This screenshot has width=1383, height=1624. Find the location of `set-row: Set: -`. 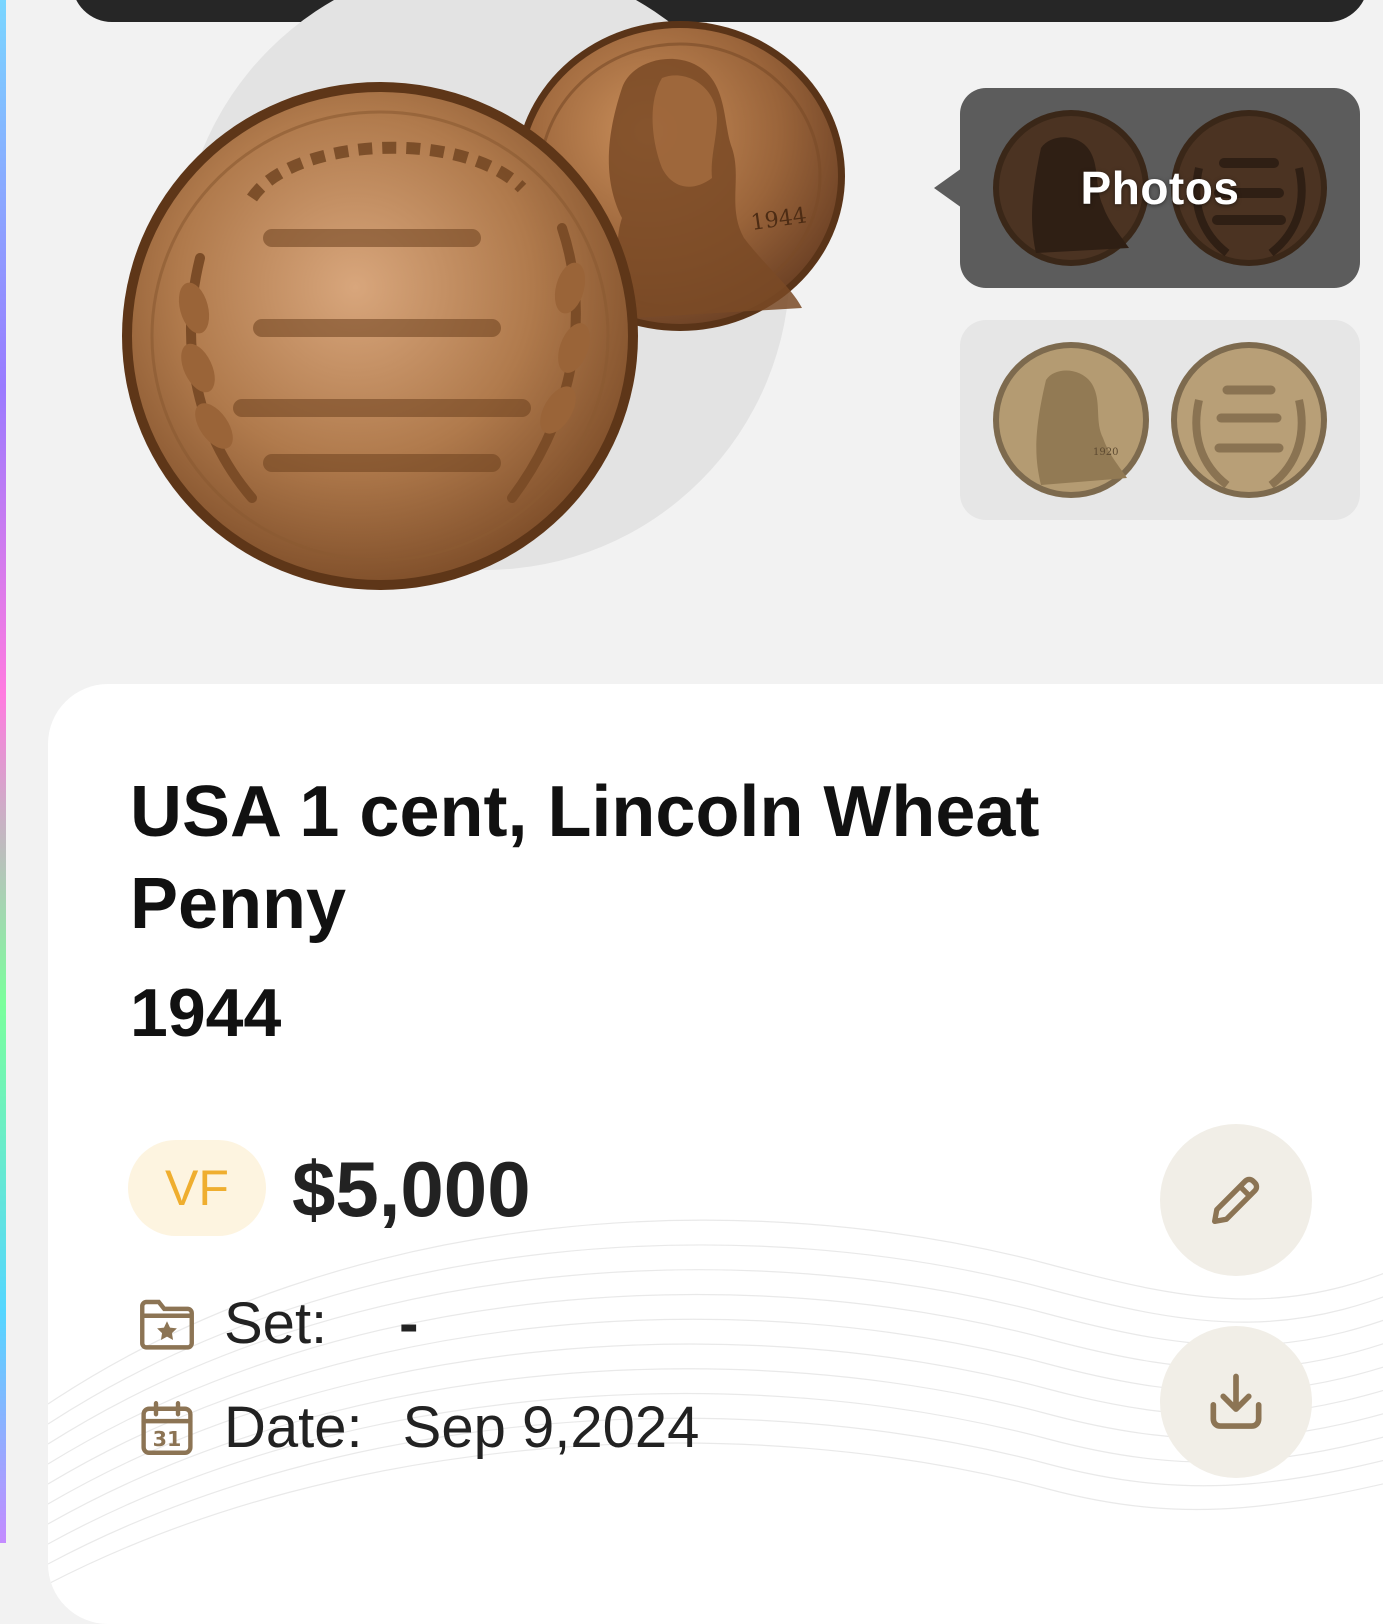

set-row: Set: - is located at coordinates (276, 1323).